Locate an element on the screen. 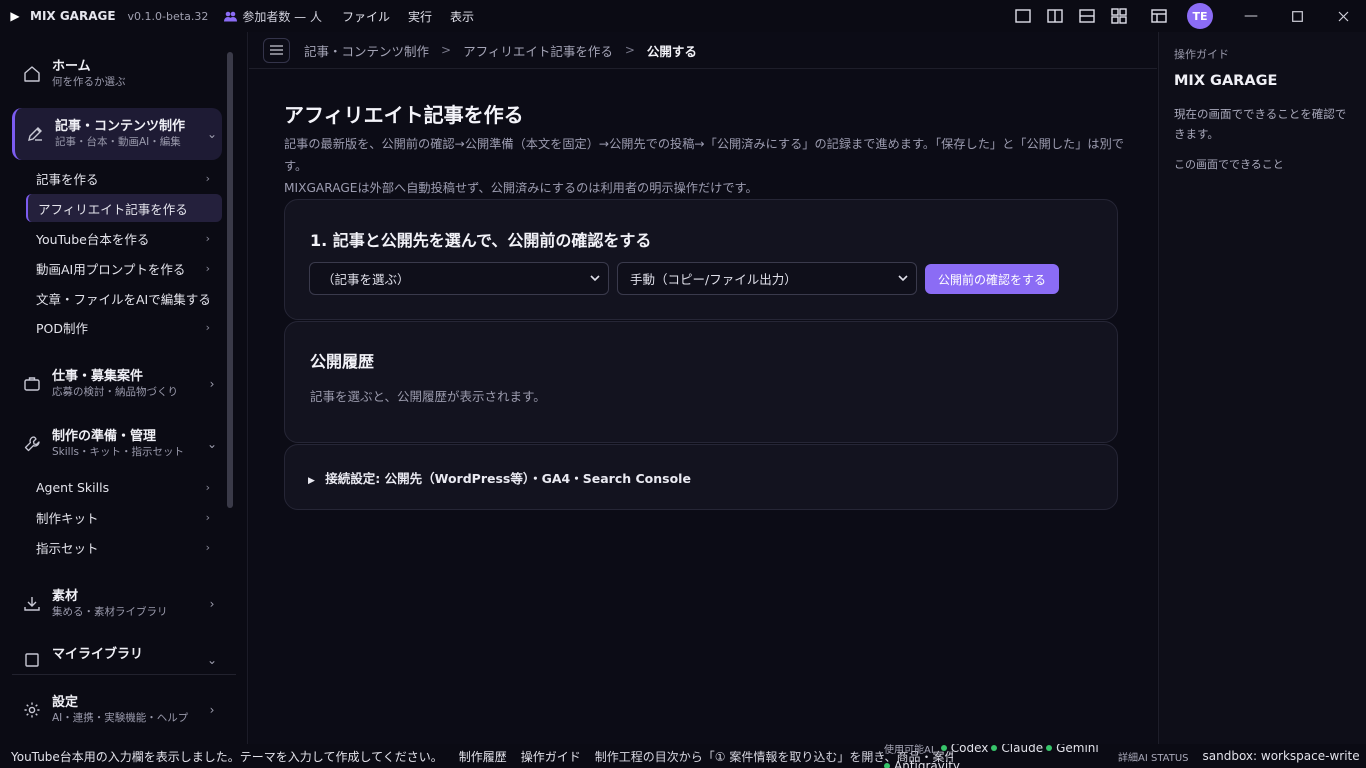 Image resolution: width=1366 pixels, height=768 pixels. history-title: 公開履歴 is located at coordinates (342, 361).